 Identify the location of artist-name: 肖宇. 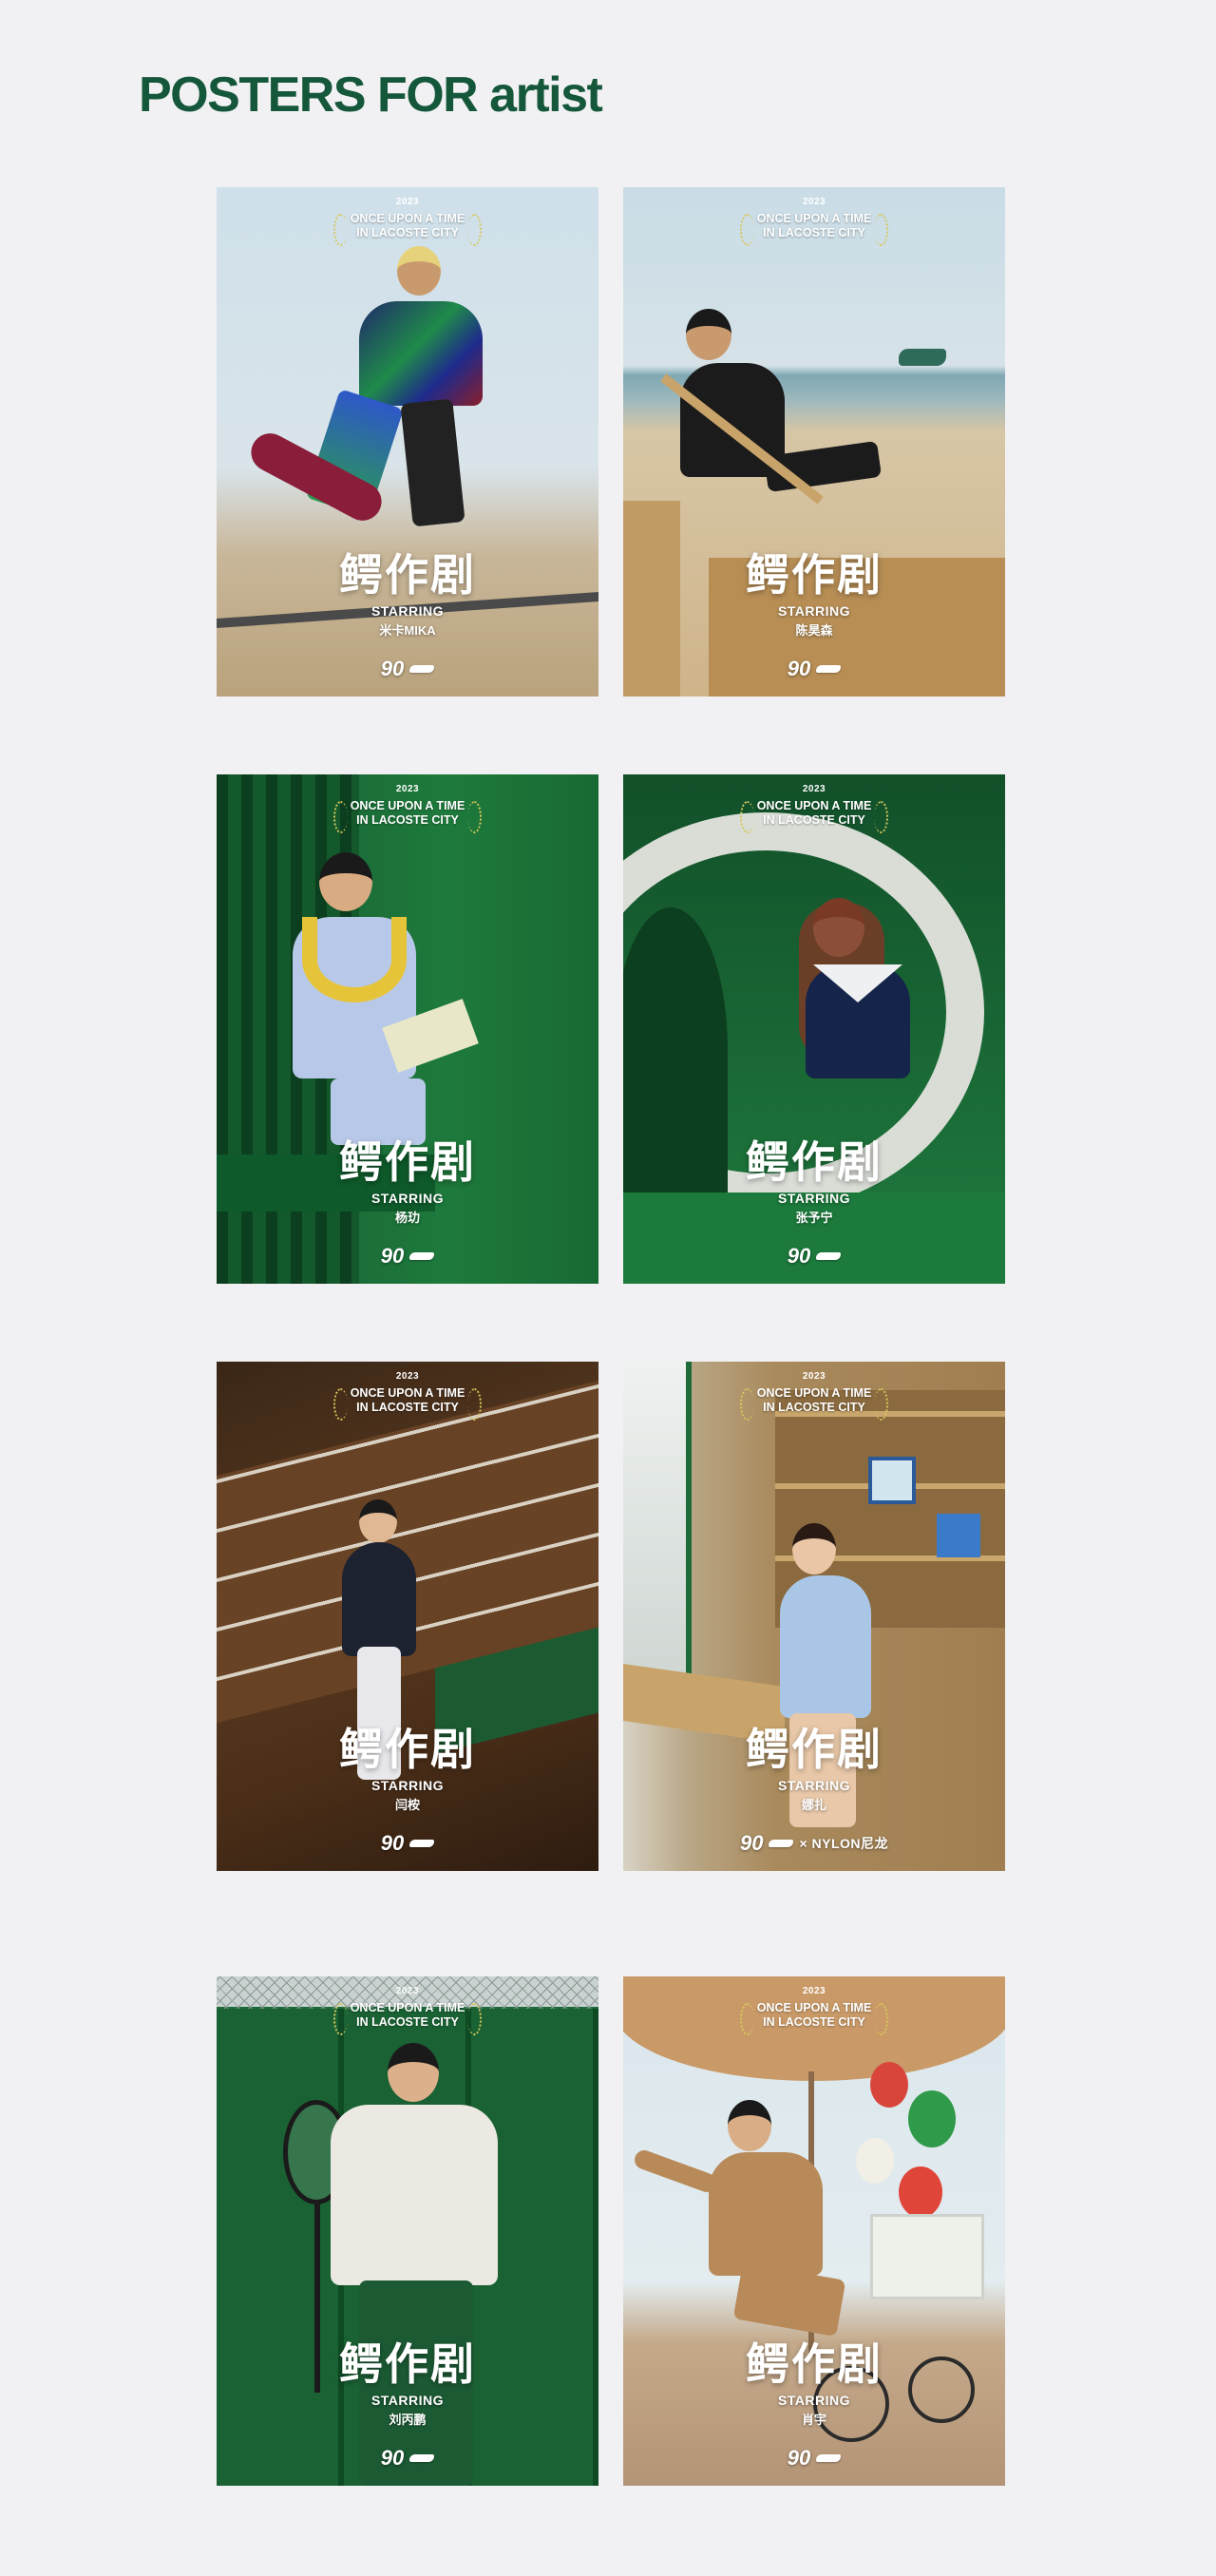
(813, 2420).